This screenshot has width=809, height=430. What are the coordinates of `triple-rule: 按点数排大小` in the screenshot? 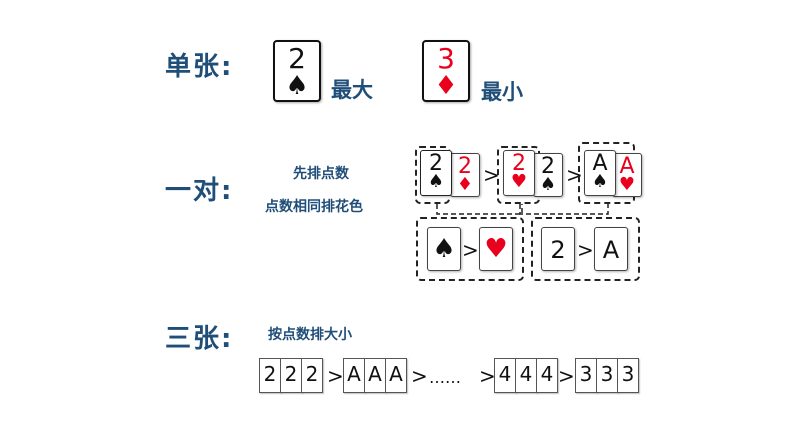 It's located at (310, 335).